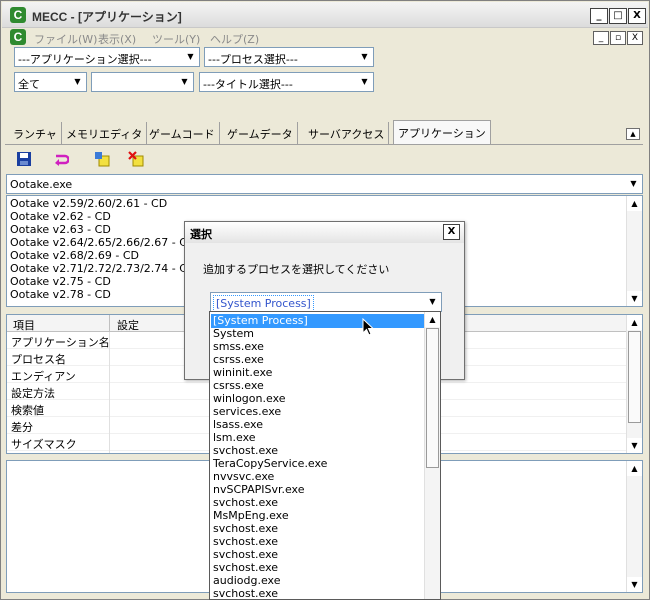  What do you see at coordinates (238, 346) in the screenshot?
I see `dropdown-item: smss.exe` at bounding box center [238, 346].